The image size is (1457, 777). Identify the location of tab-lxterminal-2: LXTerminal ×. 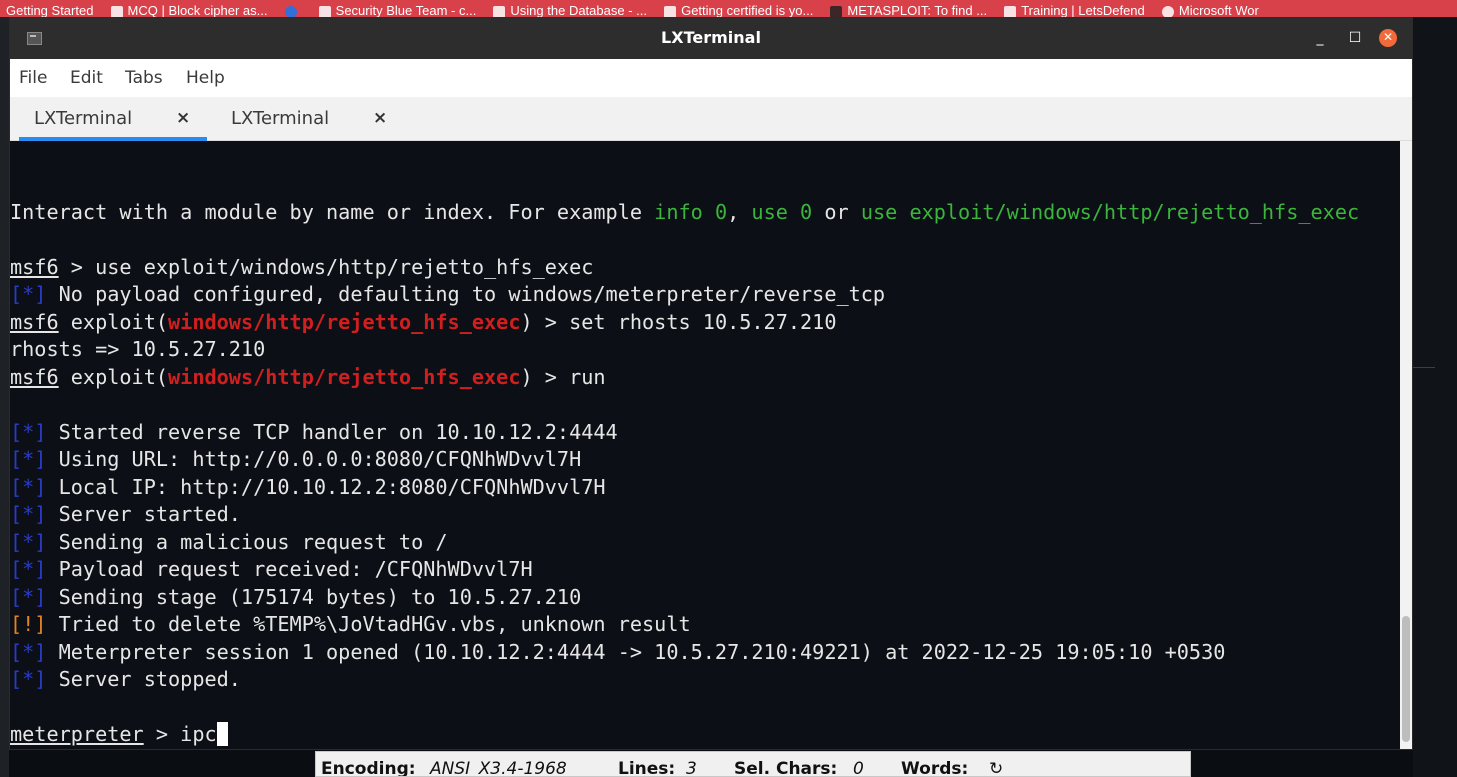
(306, 119).